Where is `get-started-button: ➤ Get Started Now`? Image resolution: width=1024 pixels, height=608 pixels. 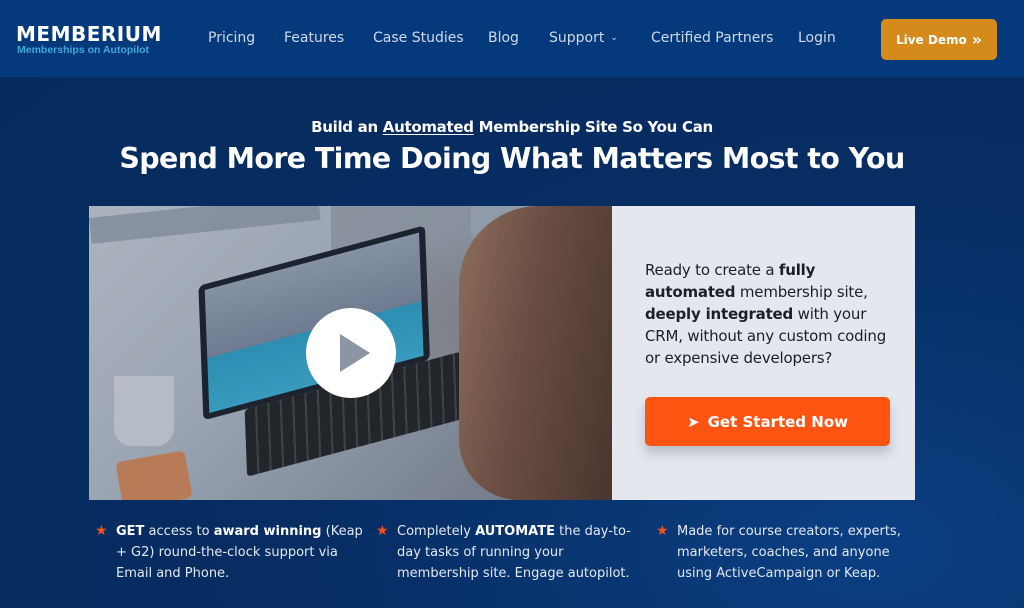 get-started-button: ➤ Get Started Now is located at coordinates (767, 421).